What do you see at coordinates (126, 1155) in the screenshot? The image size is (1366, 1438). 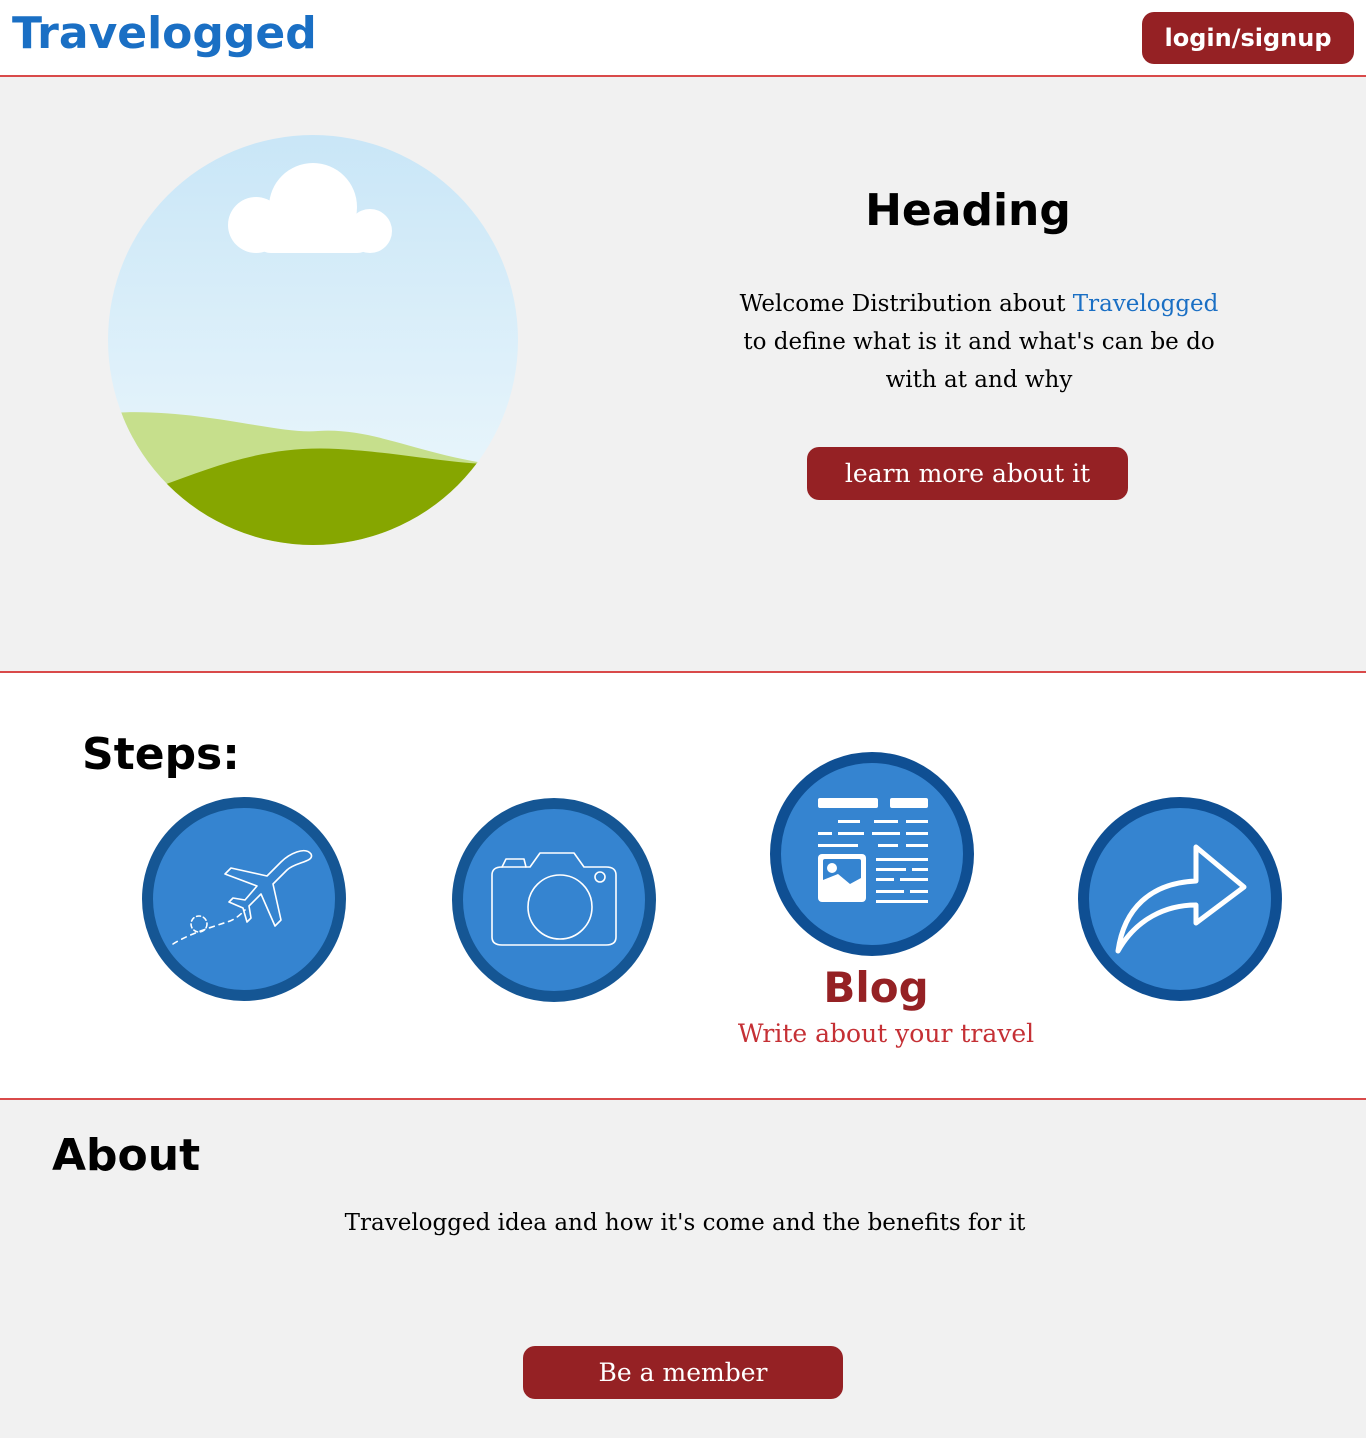 I see `about-title: About` at bounding box center [126, 1155].